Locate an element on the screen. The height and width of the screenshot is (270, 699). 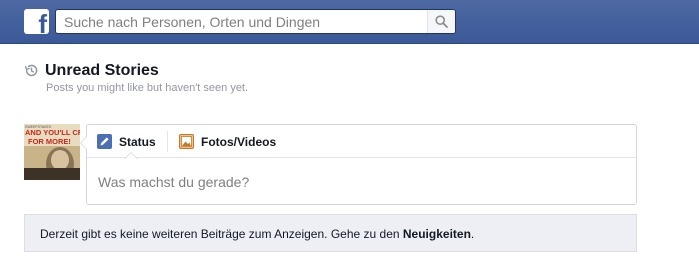
tab-photos-label: Fotos/Videos is located at coordinates (239, 142).